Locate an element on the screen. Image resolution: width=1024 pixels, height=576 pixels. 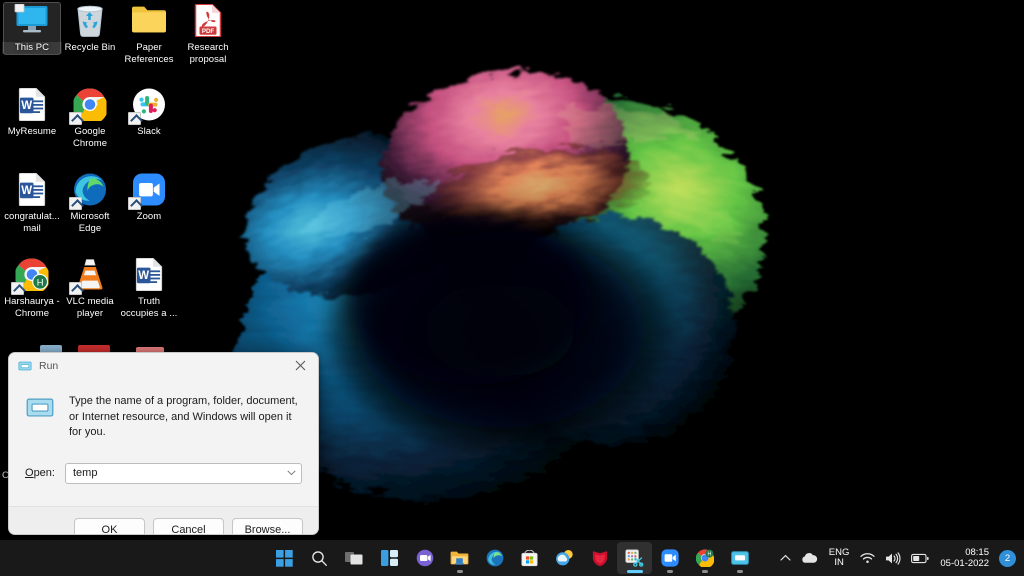
zoom-button is located at coordinates (669, 558).